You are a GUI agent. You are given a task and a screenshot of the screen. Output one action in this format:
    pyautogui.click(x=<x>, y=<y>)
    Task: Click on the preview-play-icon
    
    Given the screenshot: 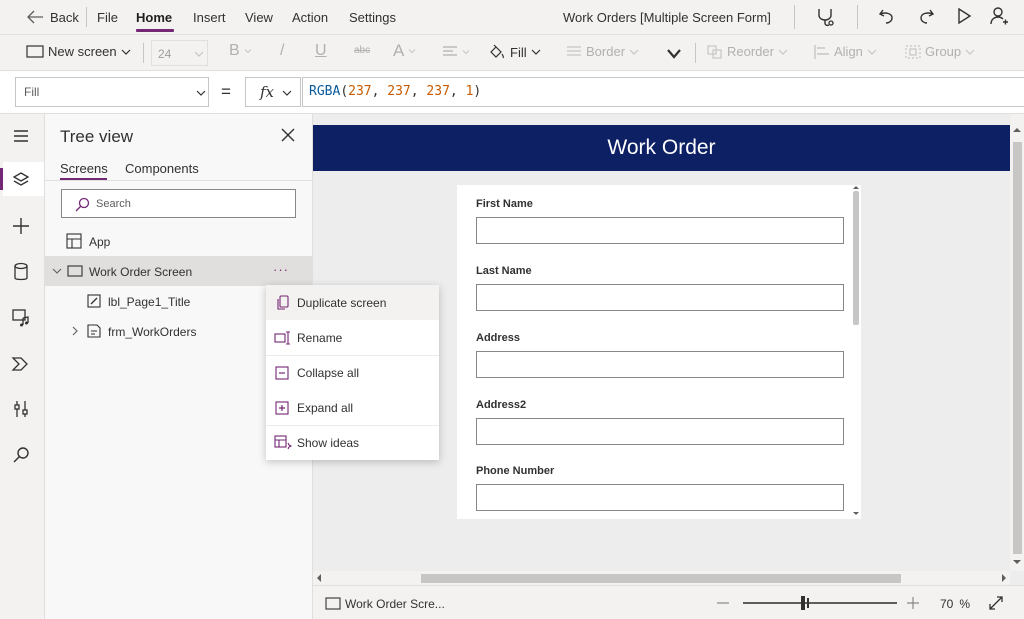 What is the action you would take?
    pyautogui.click(x=964, y=16)
    